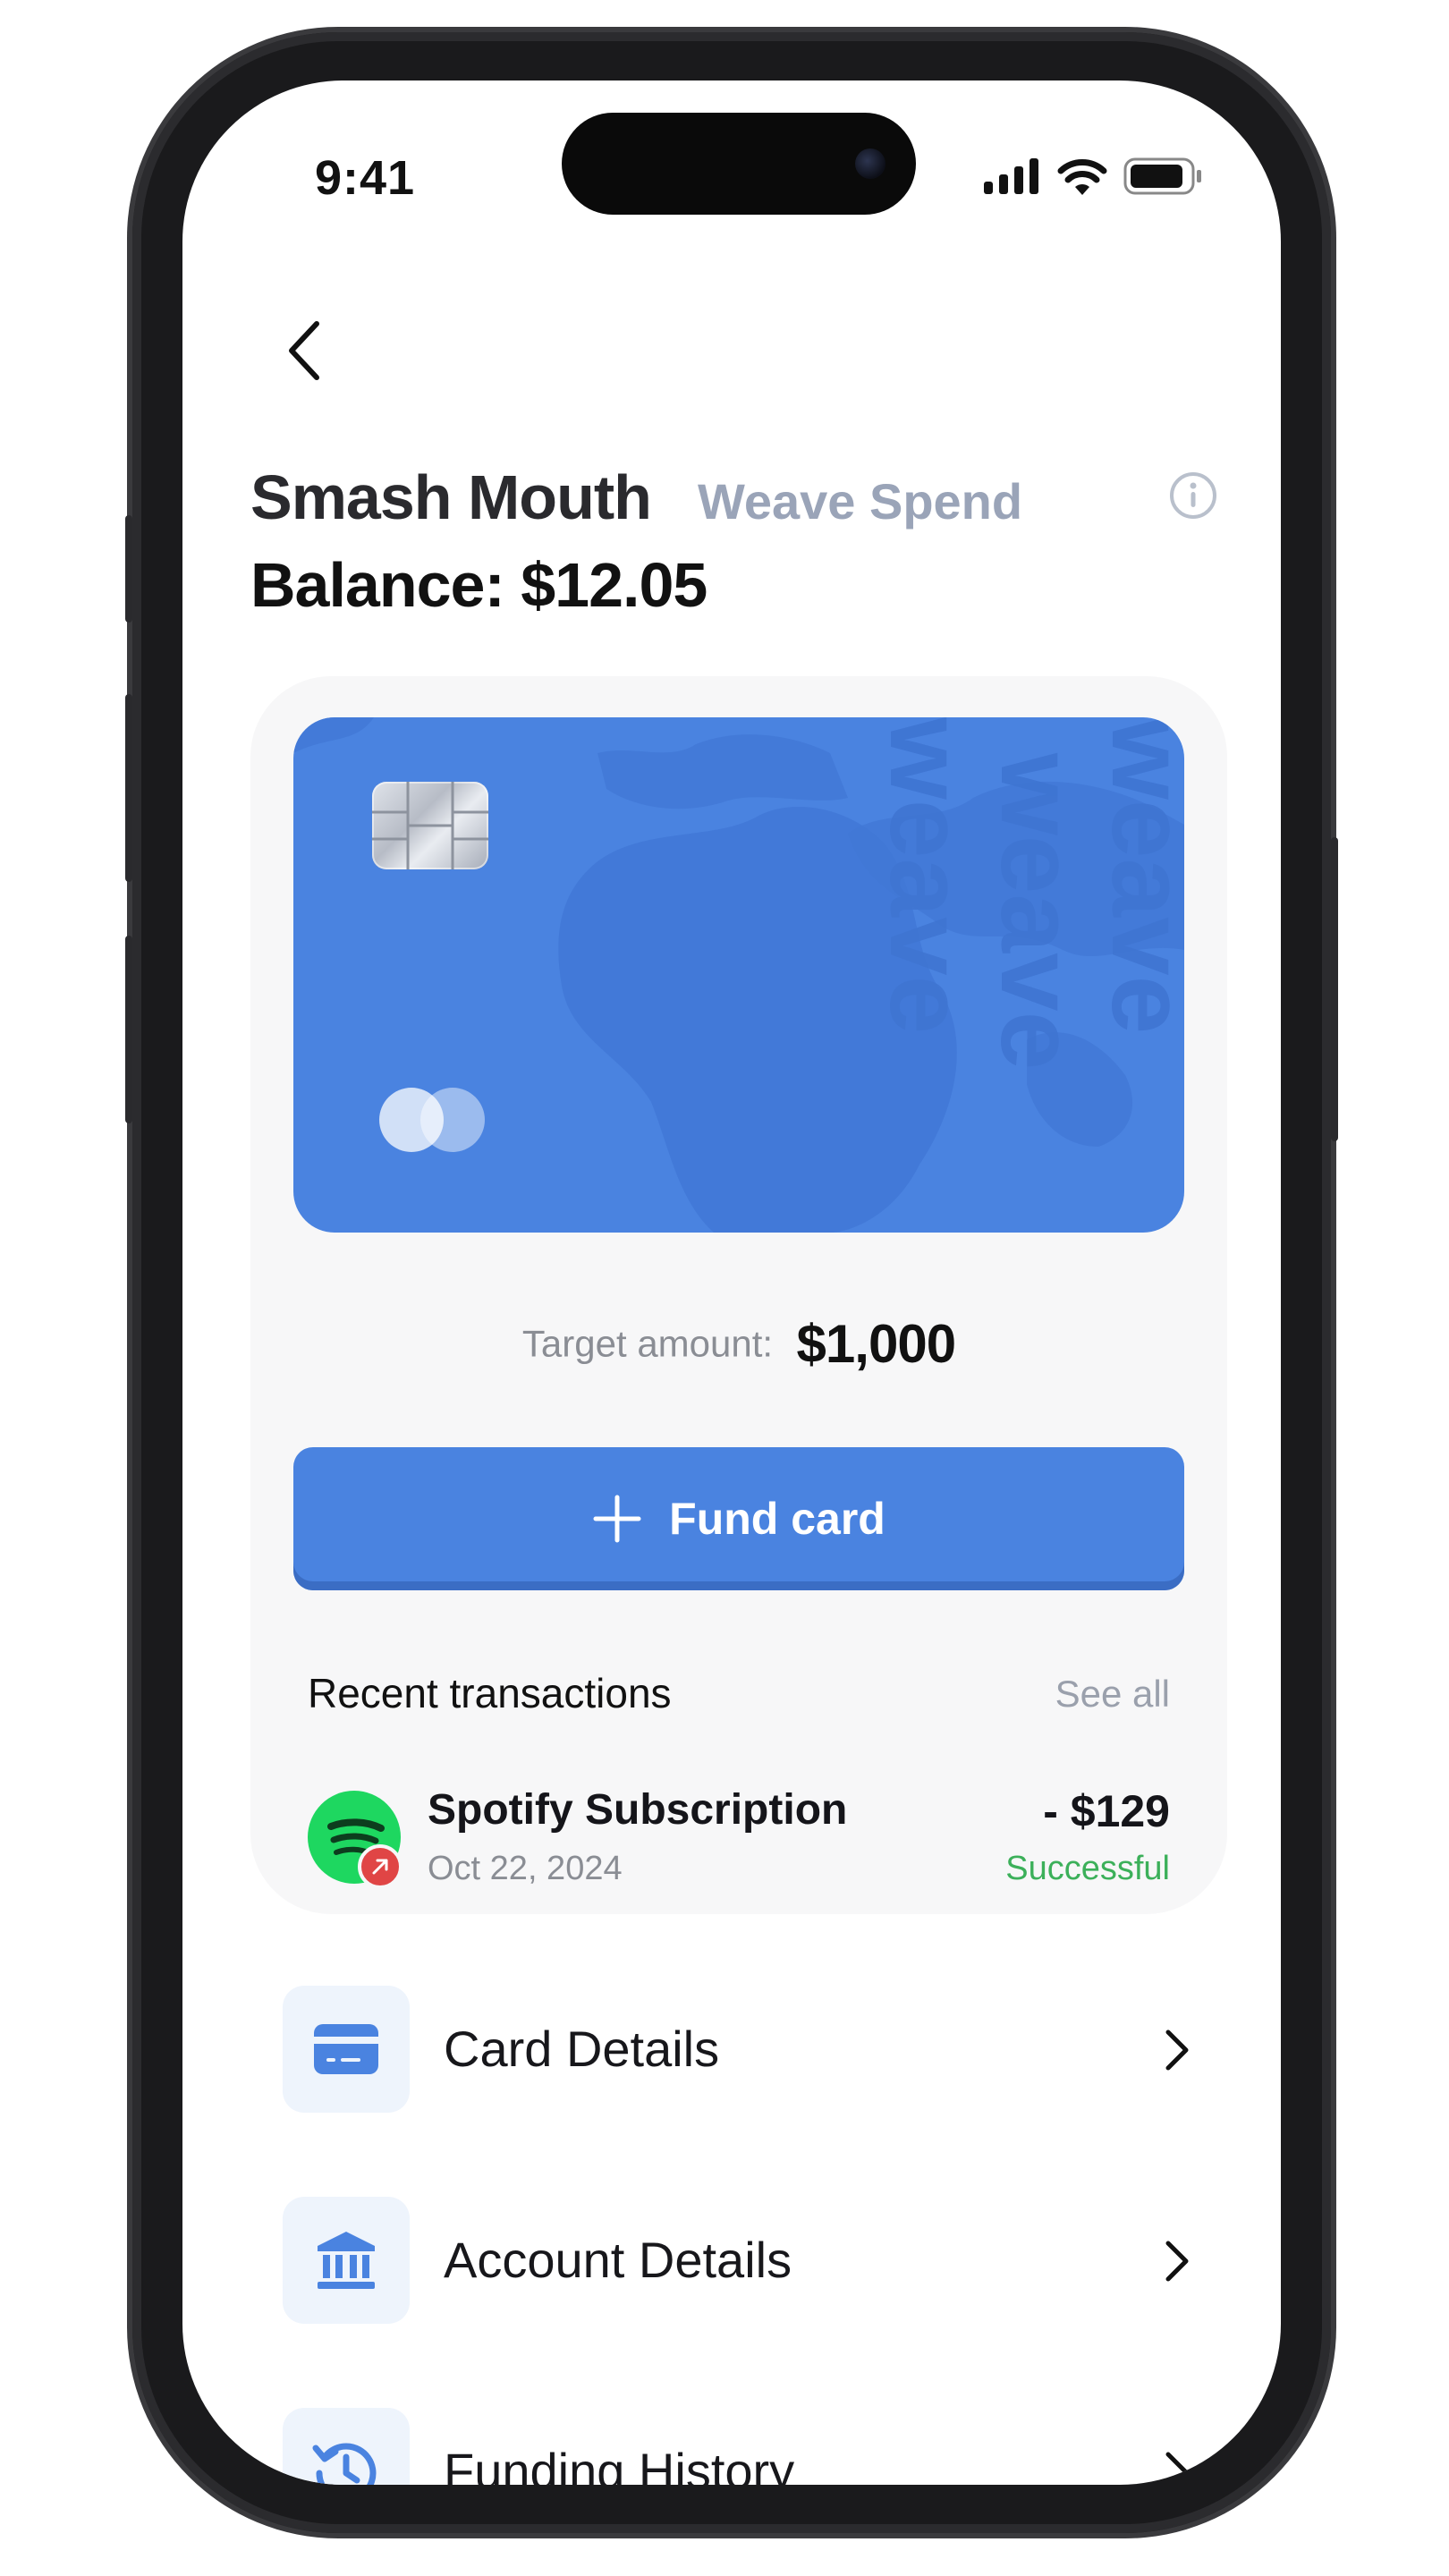 This screenshot has height=2576, width=1449. I want to click on menu-item-account-details: Account Details, so click(739, 2260).